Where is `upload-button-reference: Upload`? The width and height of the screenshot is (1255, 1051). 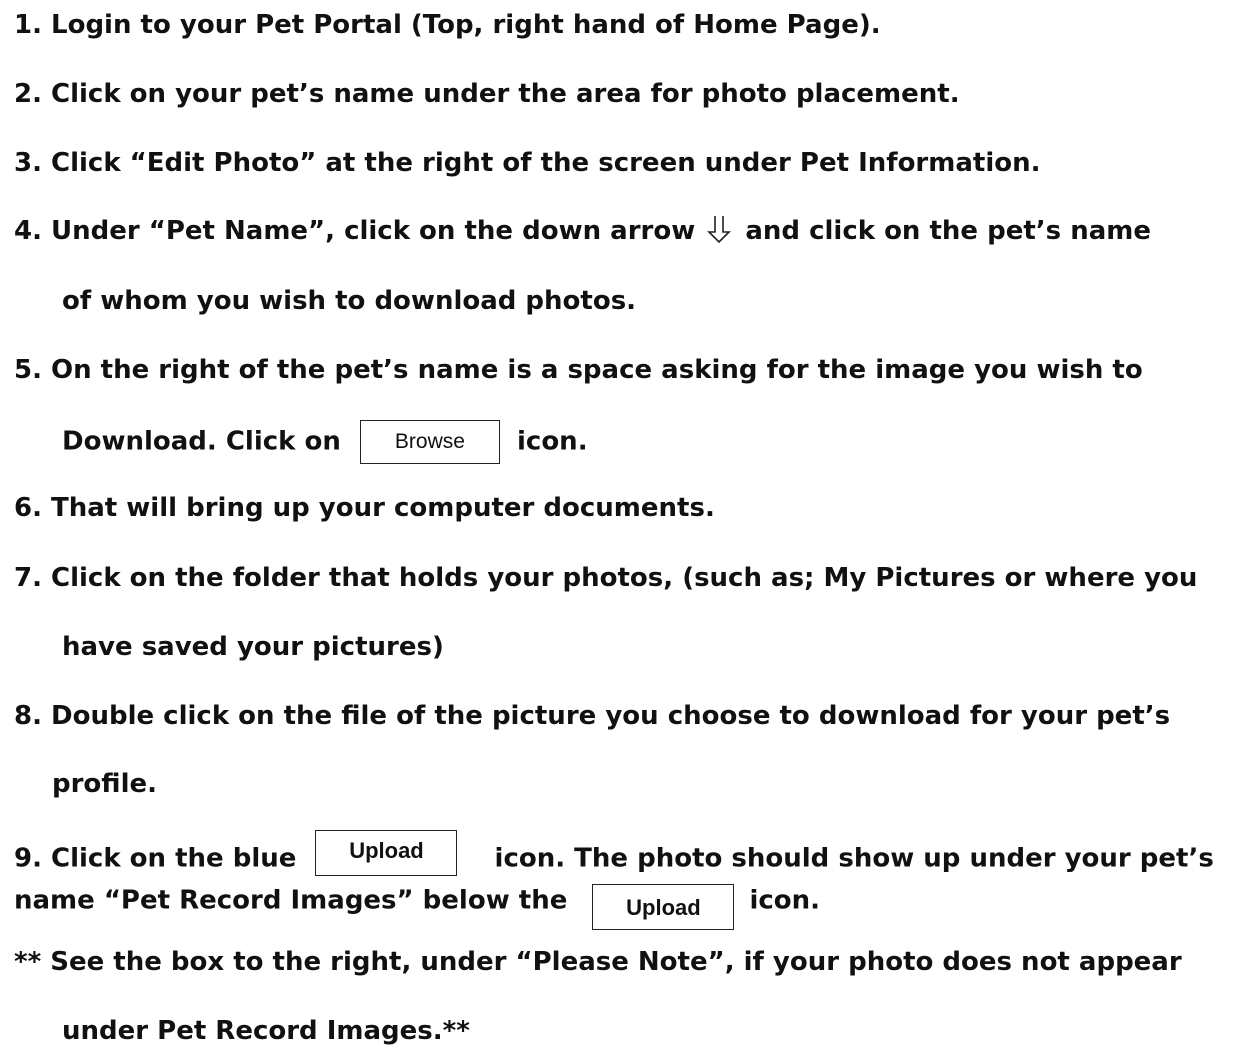
upload-button-reference: Upload is located at coordinates (663, 907).